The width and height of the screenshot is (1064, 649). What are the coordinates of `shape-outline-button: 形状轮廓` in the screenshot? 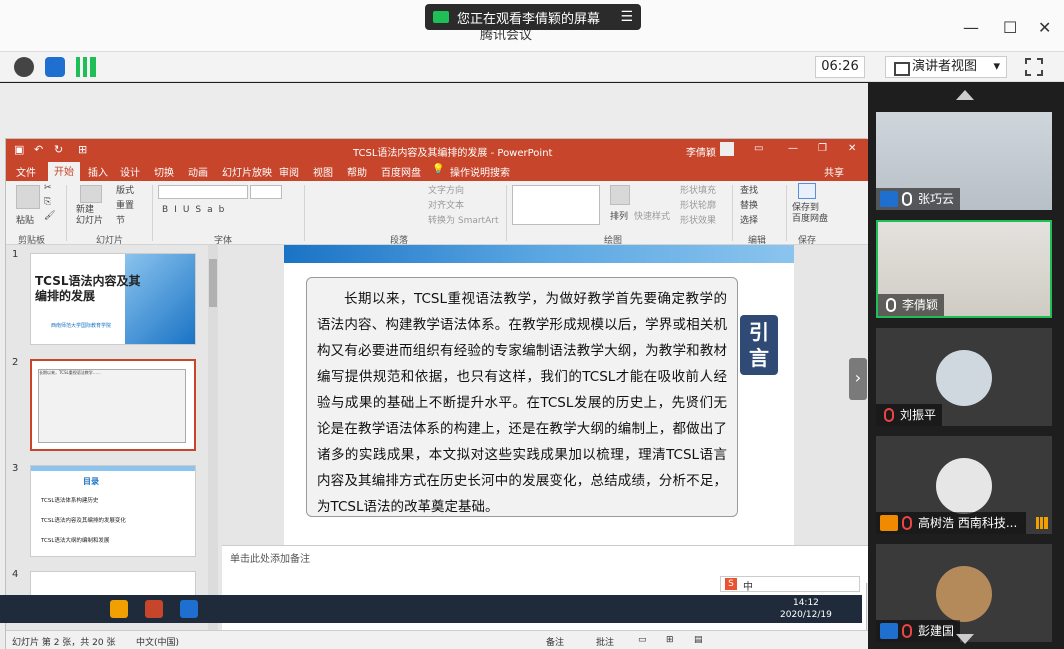 It's located at (698, 204).